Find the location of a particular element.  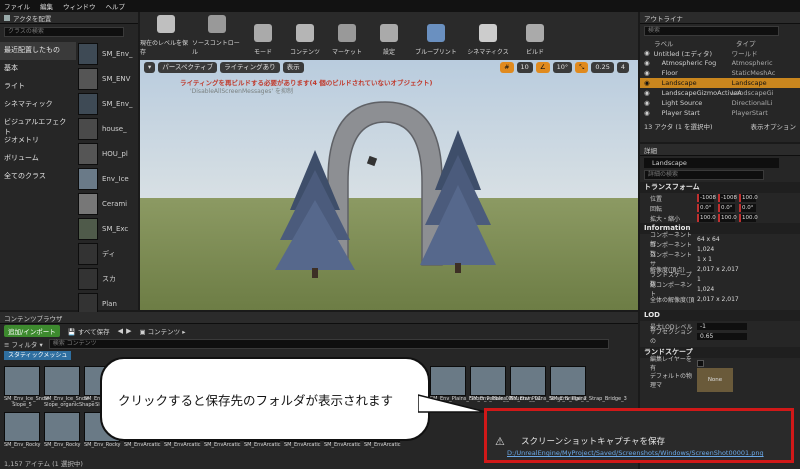

content-asset: SM_Env_Ice_Snow Slope_5 is located at coordinates (26, 387).